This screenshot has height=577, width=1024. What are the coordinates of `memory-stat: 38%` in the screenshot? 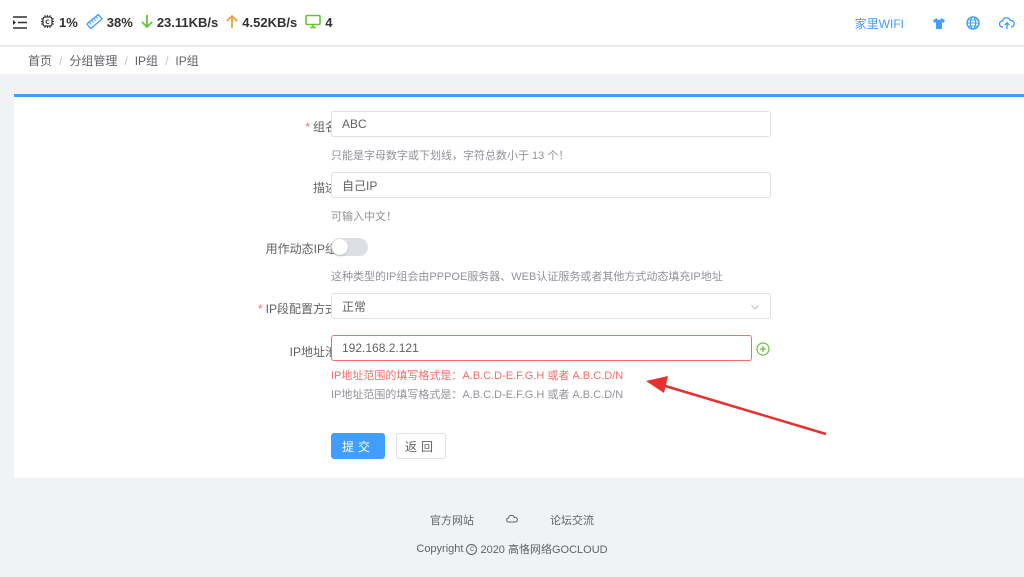 It's located at (109, 23).